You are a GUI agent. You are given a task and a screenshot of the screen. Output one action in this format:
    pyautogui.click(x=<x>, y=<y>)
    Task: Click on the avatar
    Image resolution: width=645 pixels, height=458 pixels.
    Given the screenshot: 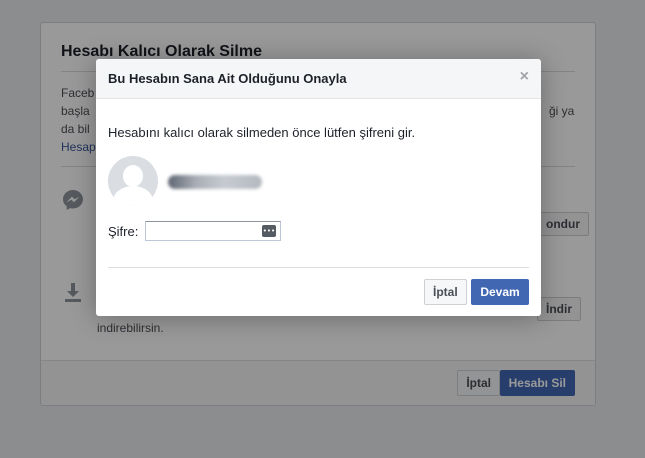 What is the action you would take?
    pyautogui.click(x=133, y=181)
    